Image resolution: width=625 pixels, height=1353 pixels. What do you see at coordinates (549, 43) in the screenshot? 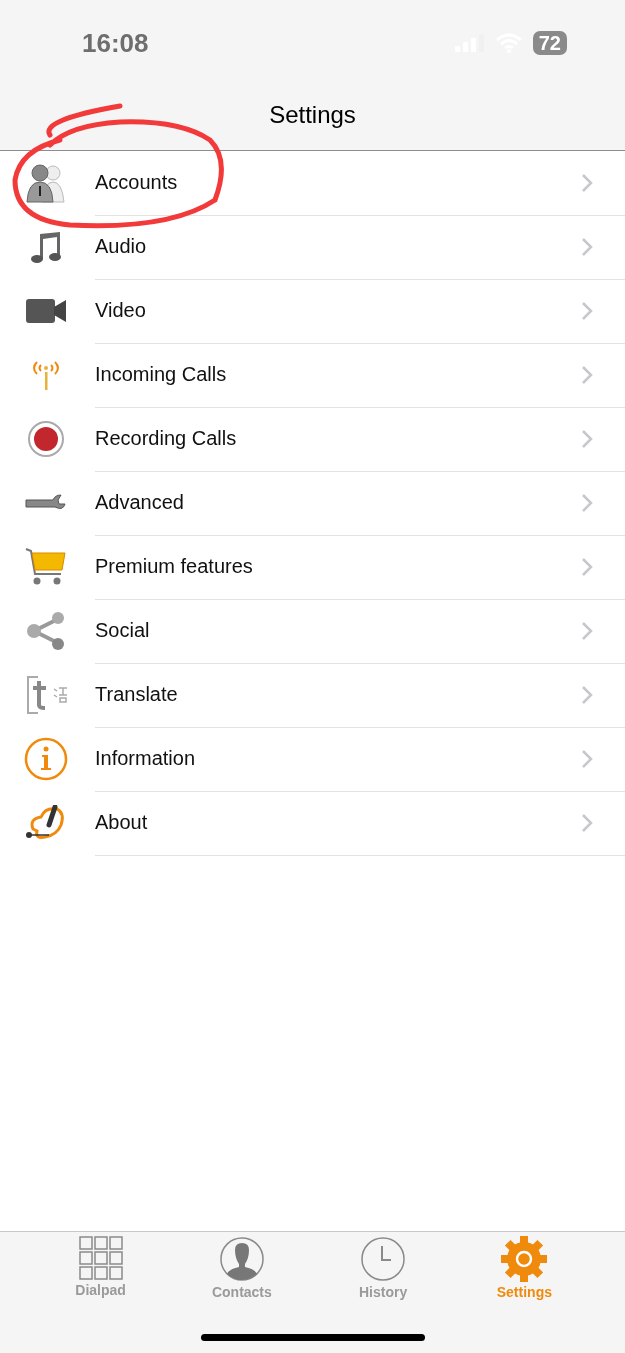
I see `battery-level: 72` at bounding box center [549, 43].